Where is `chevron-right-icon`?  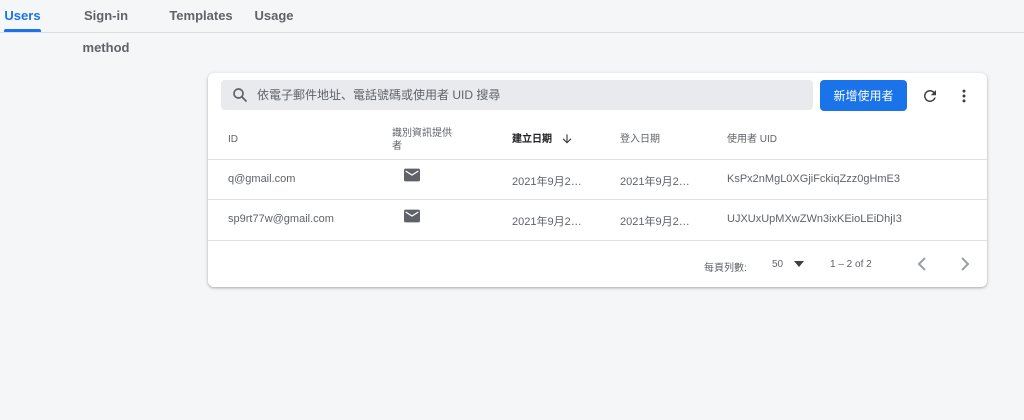 chevron-right-icon is located at coordinates (965, 264).